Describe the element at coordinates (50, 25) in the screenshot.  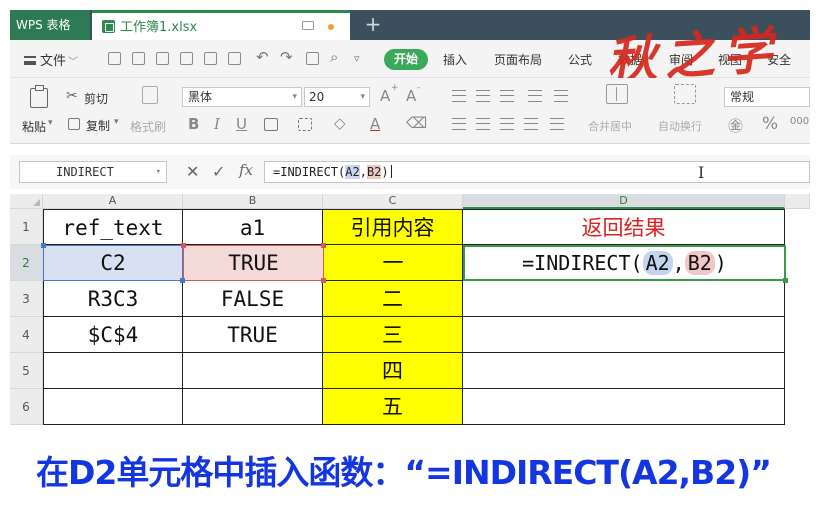
I see `app-tab: WPS 表格` at that location.